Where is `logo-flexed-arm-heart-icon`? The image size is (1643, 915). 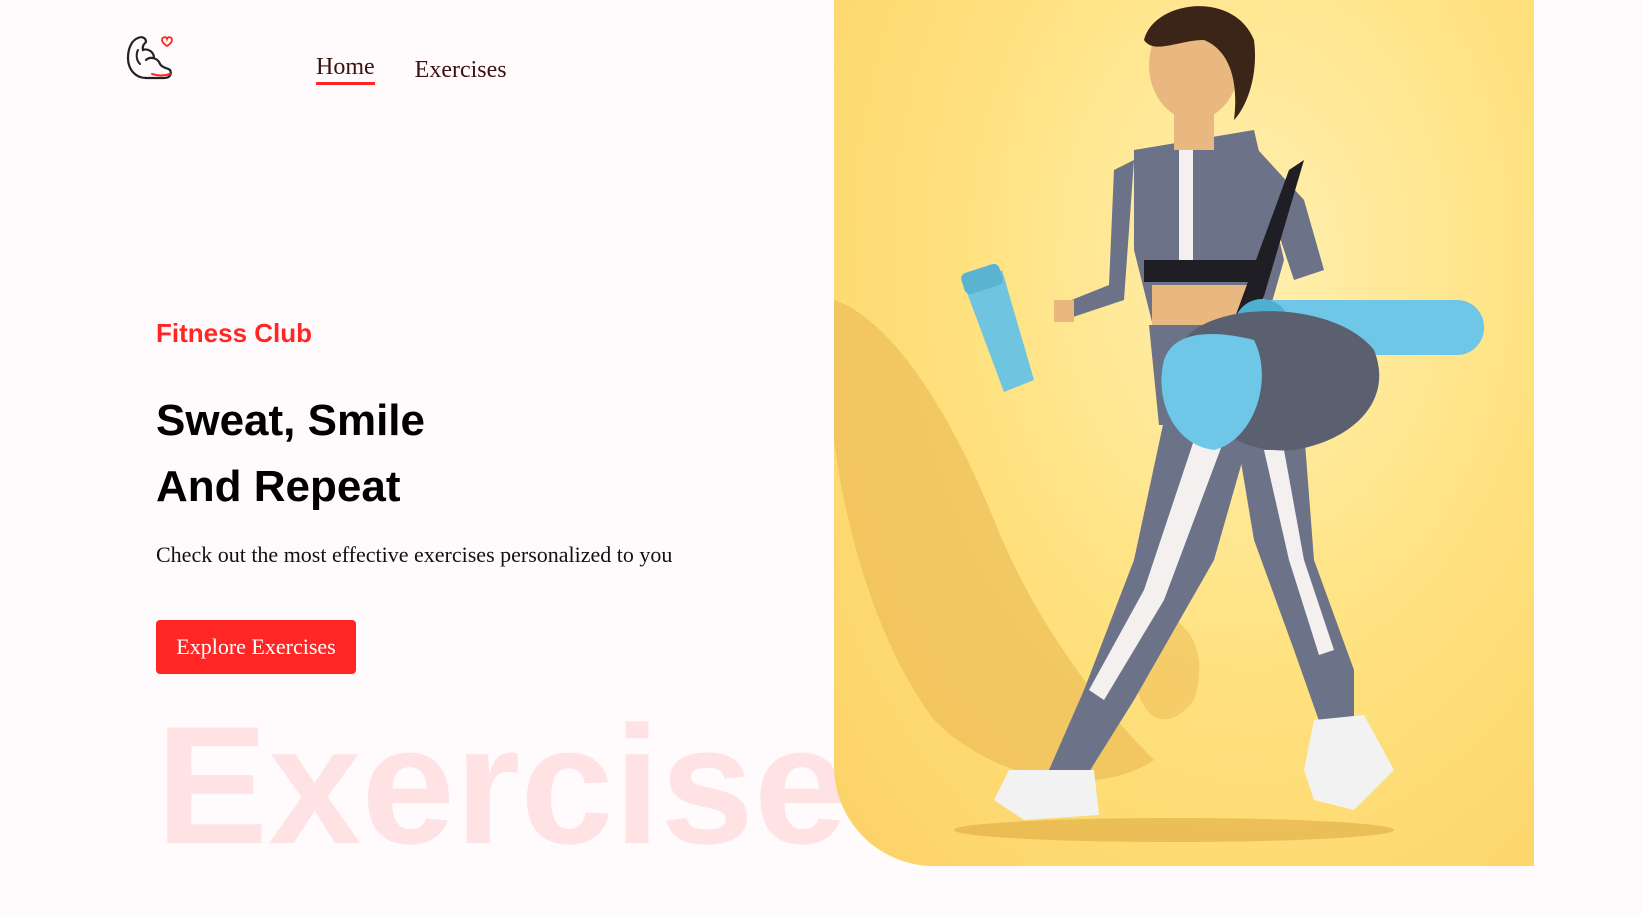
logo-flexed-arm-heart-icon is located at coordinates (150, 57).